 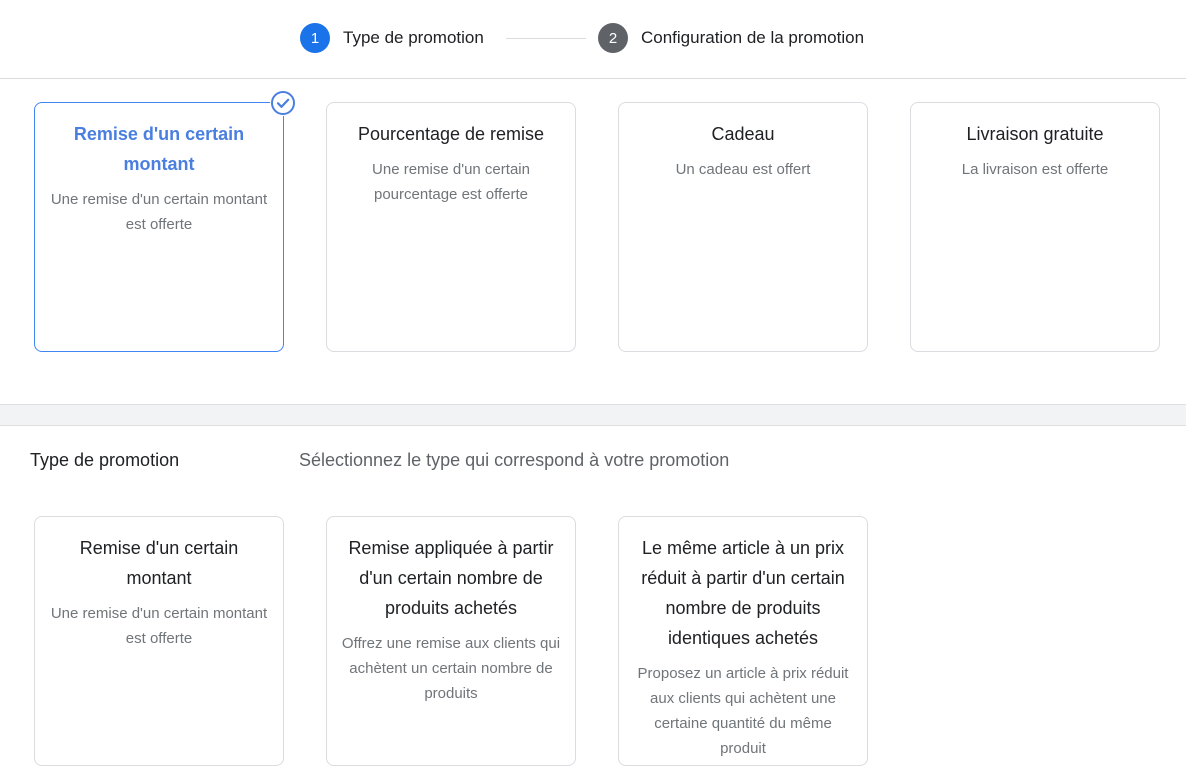 What do you see at coordinates (743, 227) in the screenshot?
I see `promo-card-cadeau: Cadeau Un cadeau est offert` at bounding box center [743, 227].